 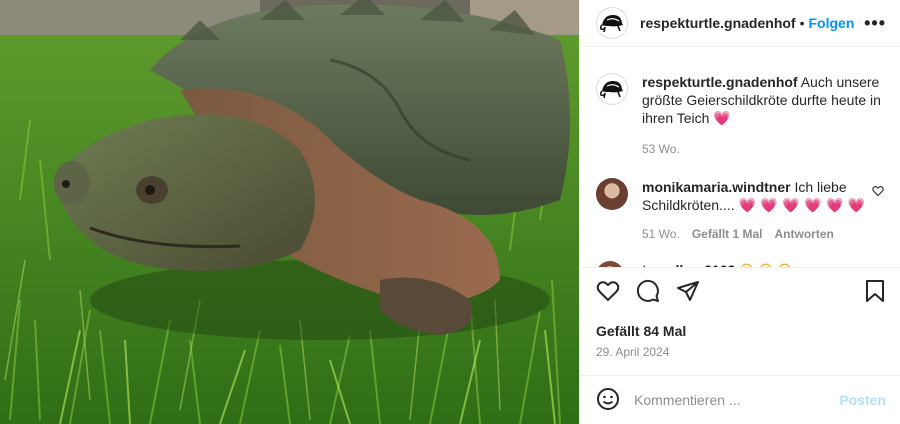 What do you see at coordinates (740, 352) in the screenshot?
I see `post-date: 29. April 2024` at bounding box center [740, 352].